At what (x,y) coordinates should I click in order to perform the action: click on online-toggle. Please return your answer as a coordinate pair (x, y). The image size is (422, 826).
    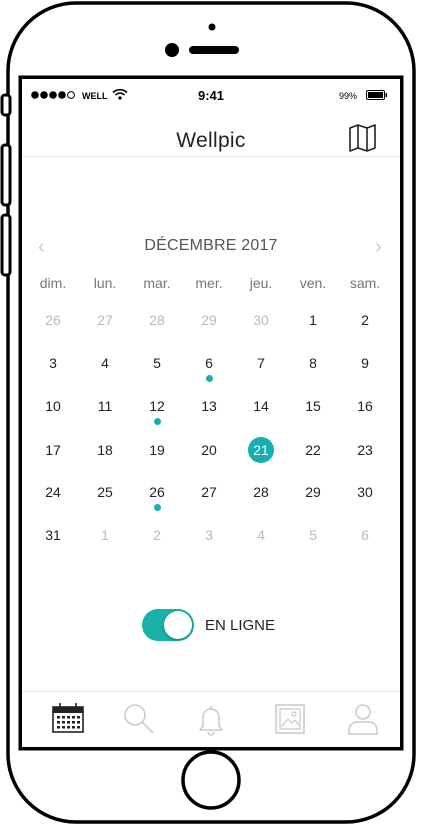
    Looking at the image, I should click on (168, 625).